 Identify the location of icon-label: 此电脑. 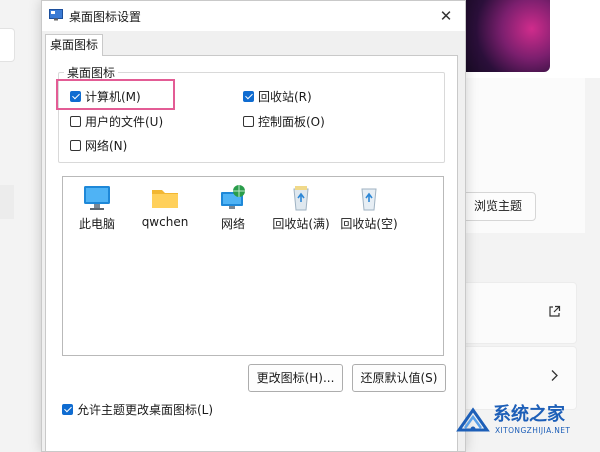
(96, 224).